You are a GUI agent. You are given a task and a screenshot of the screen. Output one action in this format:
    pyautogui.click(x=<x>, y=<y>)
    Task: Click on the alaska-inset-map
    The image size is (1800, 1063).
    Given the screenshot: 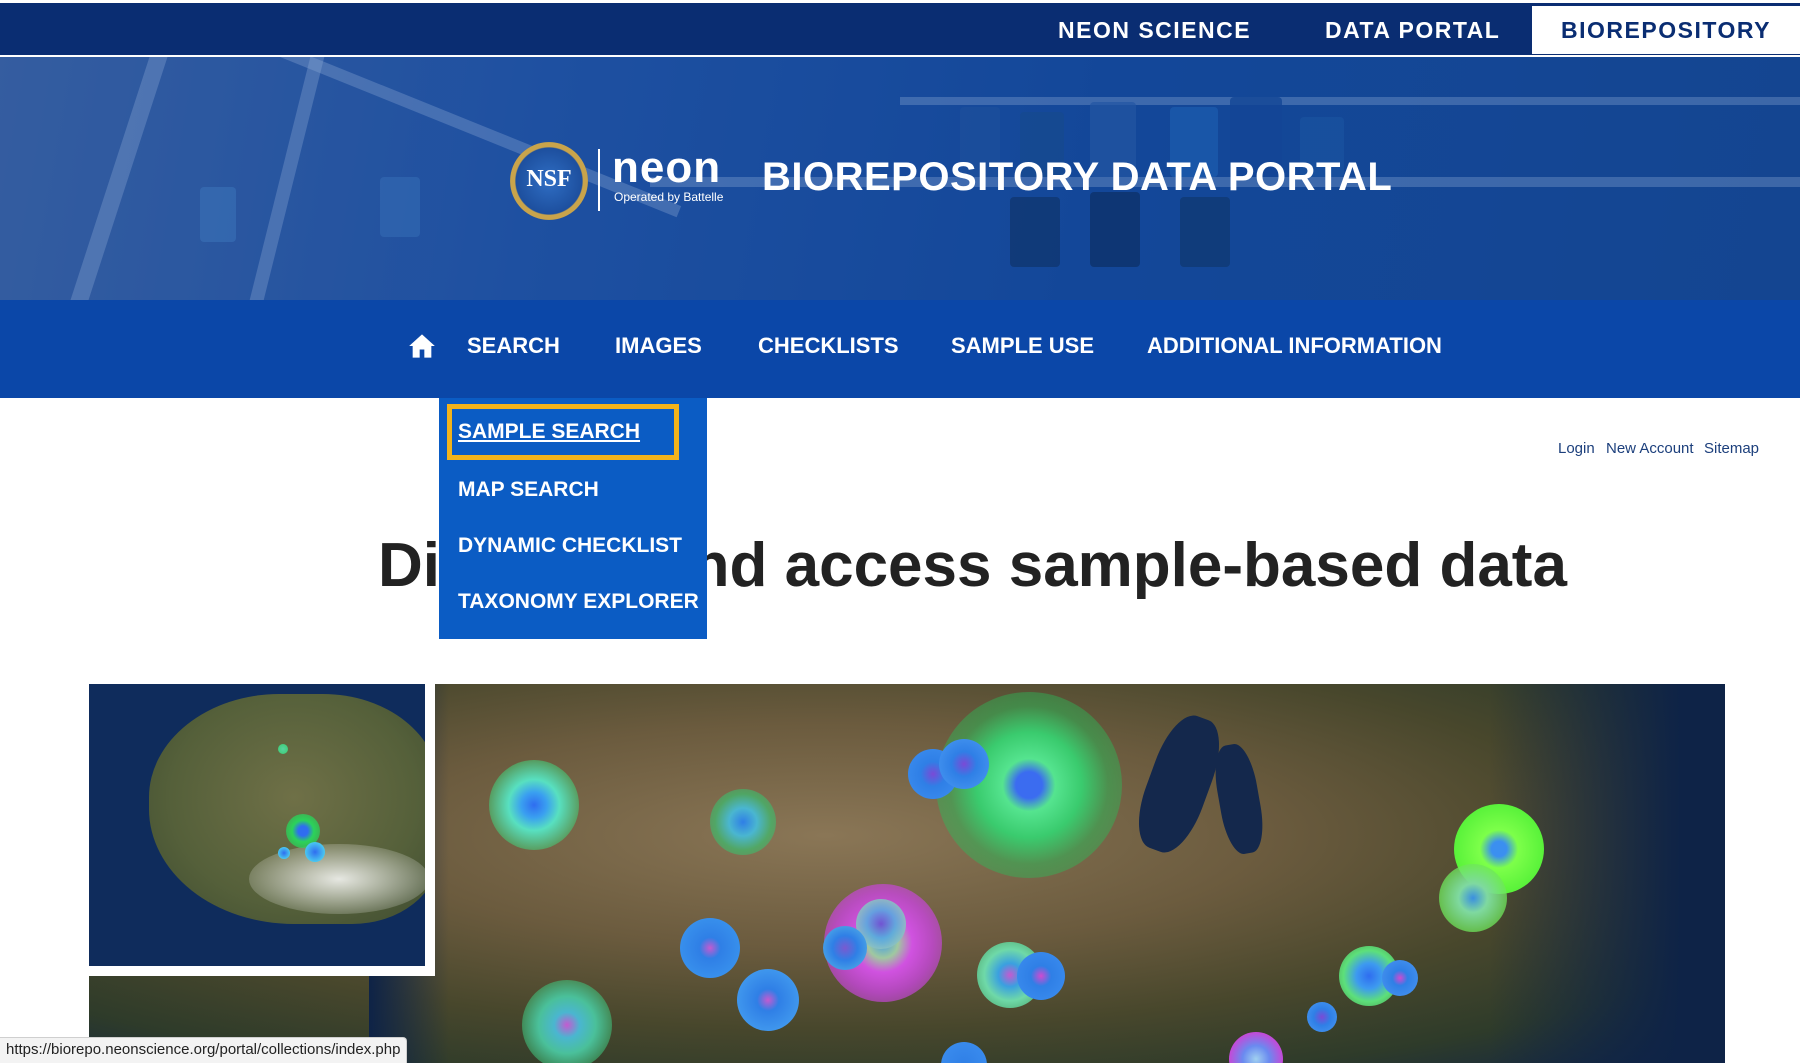 What is the action you would take?
    pyautogui.click(x=262, y=830)
    